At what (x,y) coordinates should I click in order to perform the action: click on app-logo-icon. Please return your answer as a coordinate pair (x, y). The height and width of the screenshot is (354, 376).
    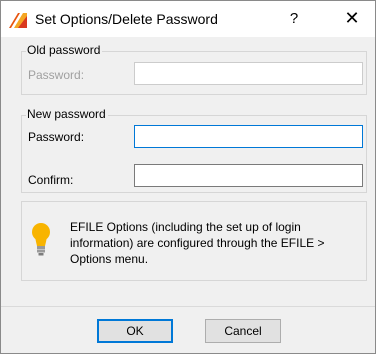
    Looking at the image, I should click on (18, 20).